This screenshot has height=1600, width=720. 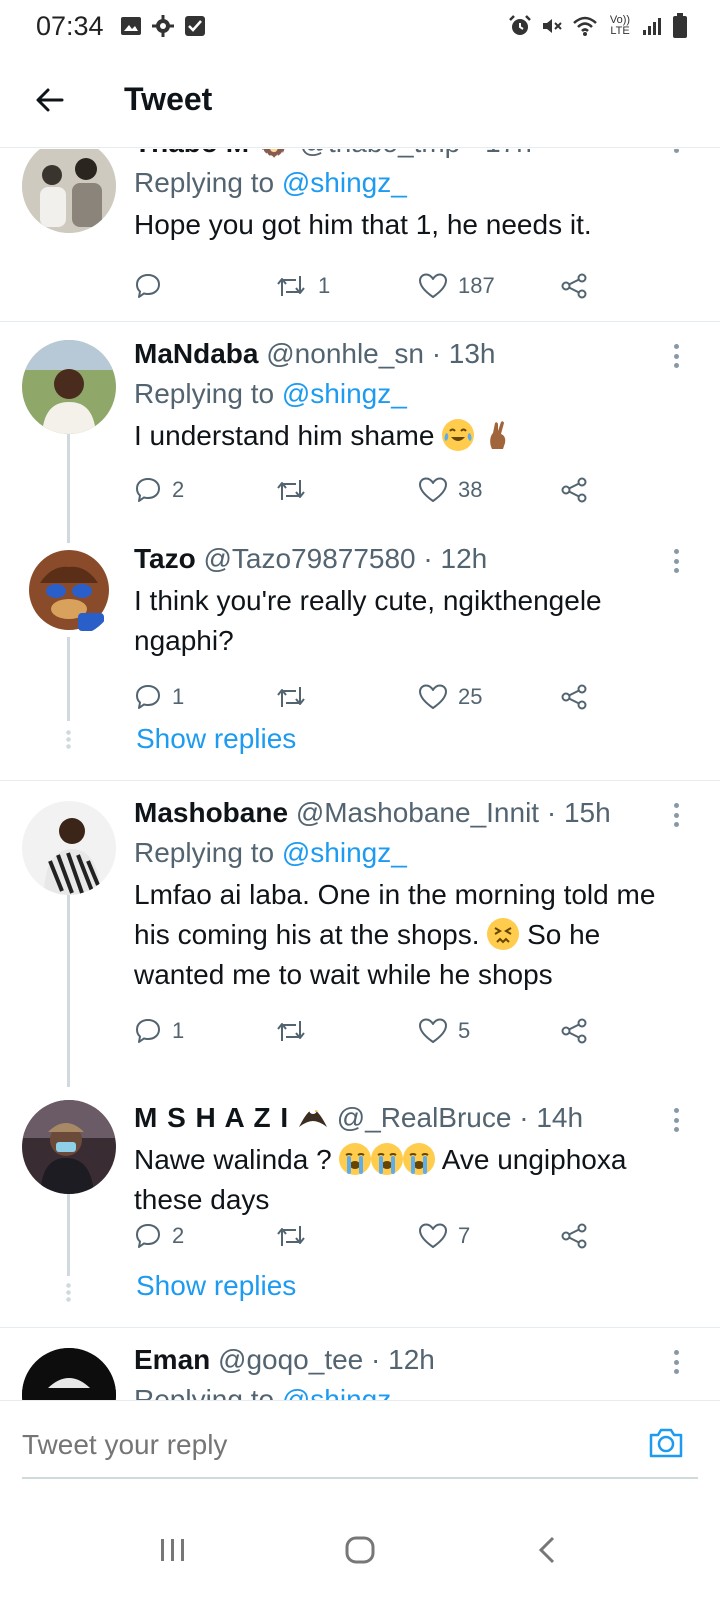 I want to click on recent-apps-button, so click(x=173, y=1550).